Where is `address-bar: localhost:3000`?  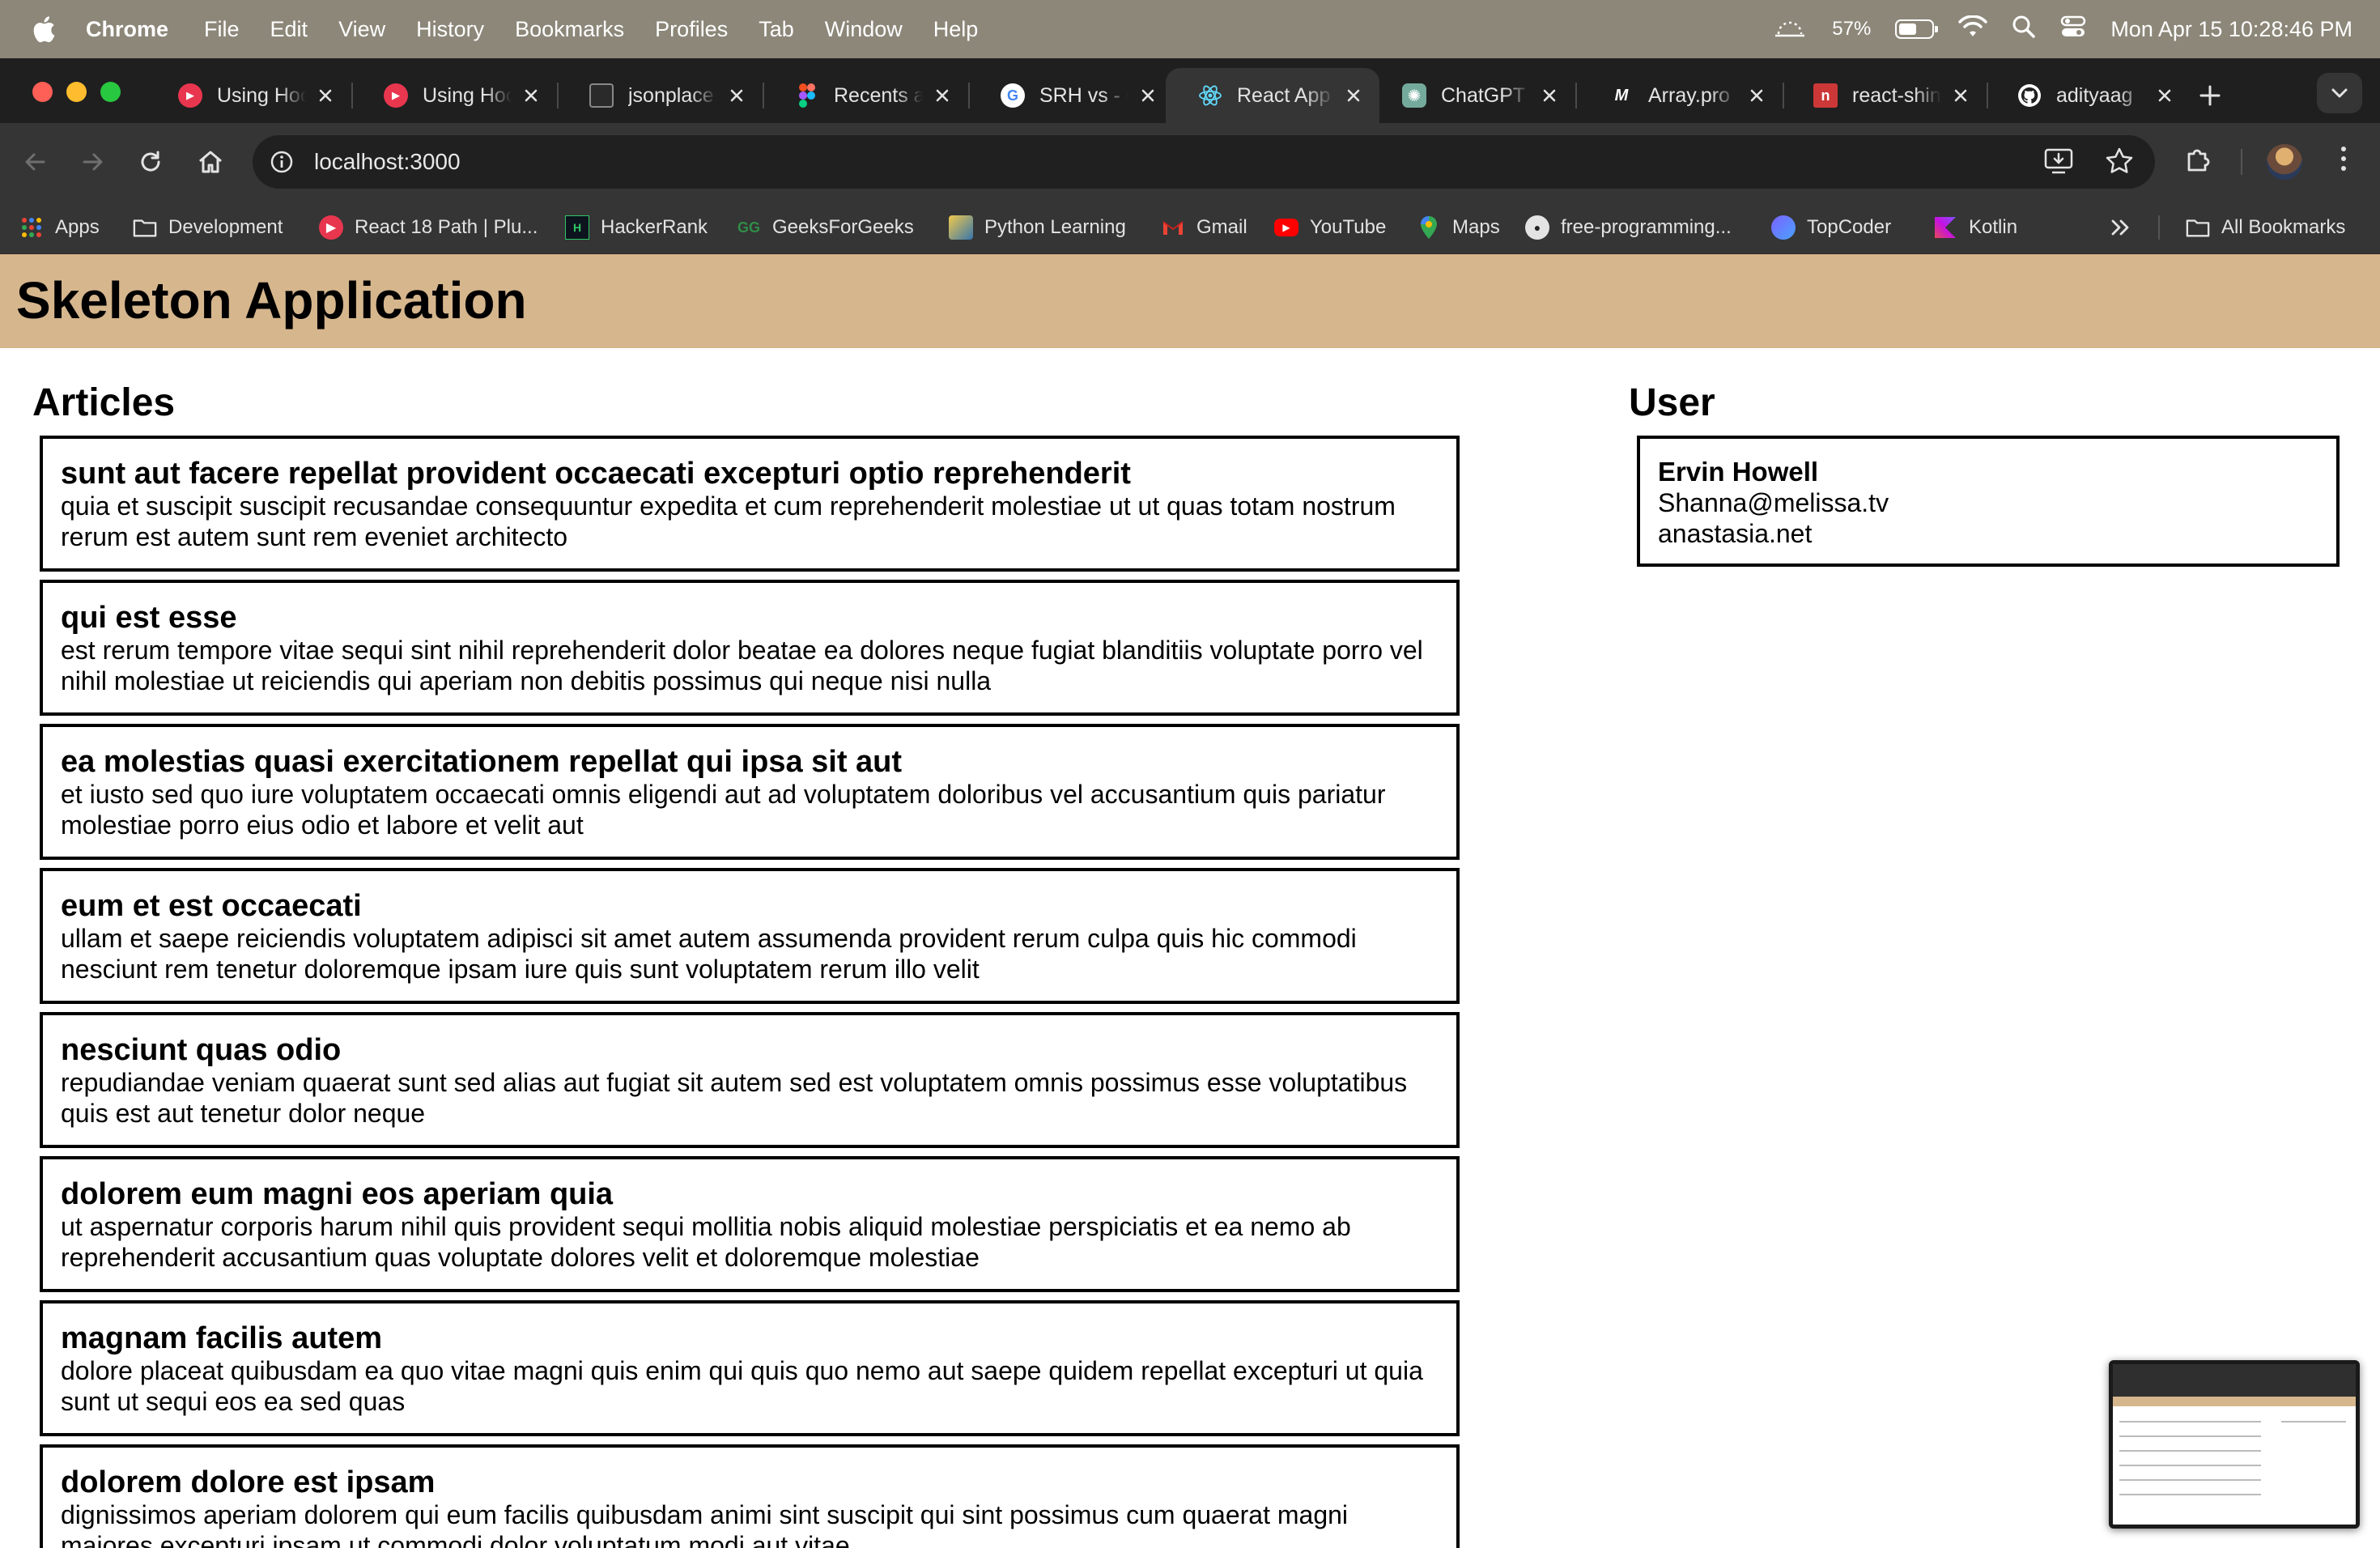
address-bar: localhost:3000 is located at coordinates (1204, 162).